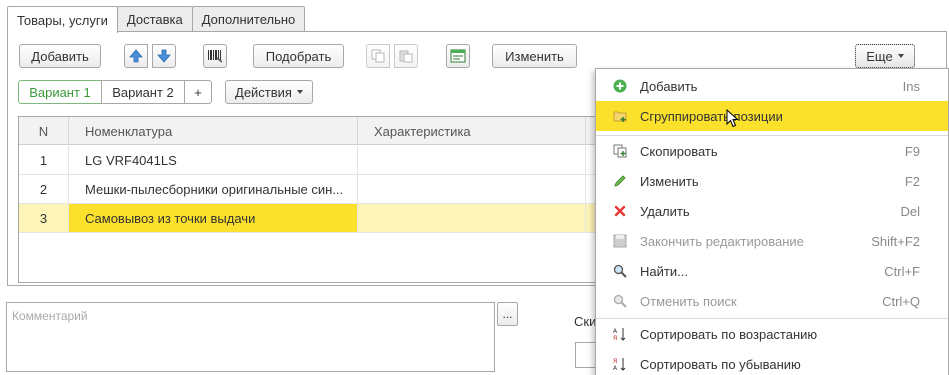 This screenshot has width=949, height=375. What do you see at coordinates (620, 301) in the screenshot?
I see `cancel-search-icon` at bounding box center [620, 301].